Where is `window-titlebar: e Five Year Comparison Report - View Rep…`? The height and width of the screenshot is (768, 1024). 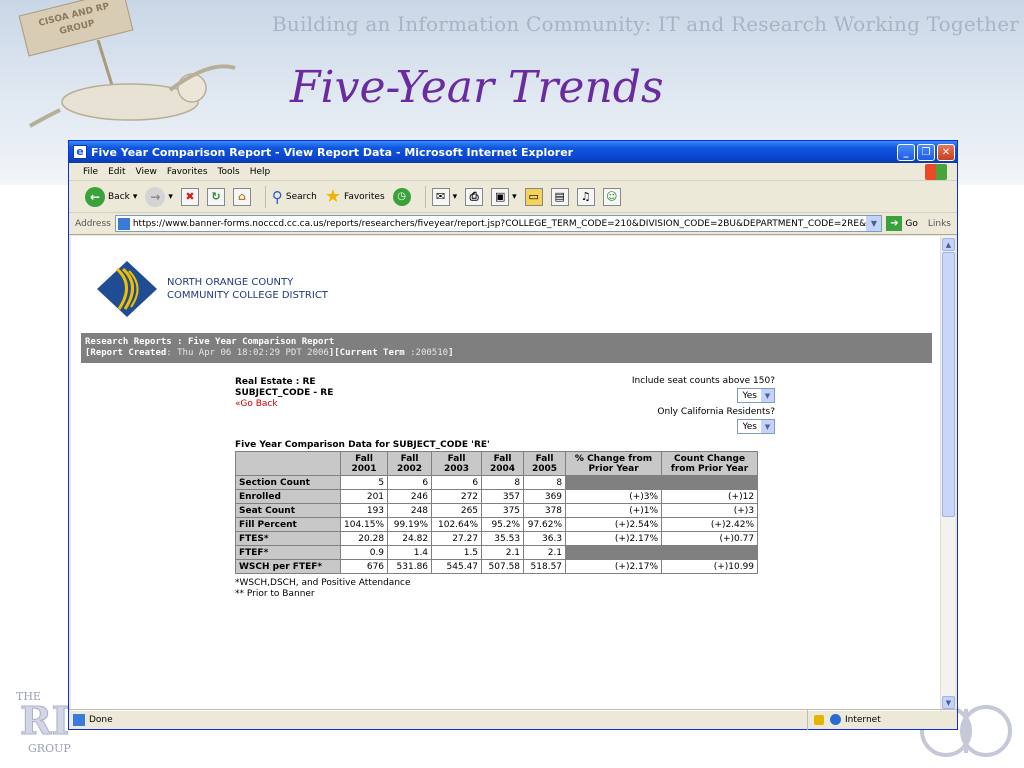 window-titlebar: e Five Year Comparison Report - View Rep… is located at coordinates (513, 152).